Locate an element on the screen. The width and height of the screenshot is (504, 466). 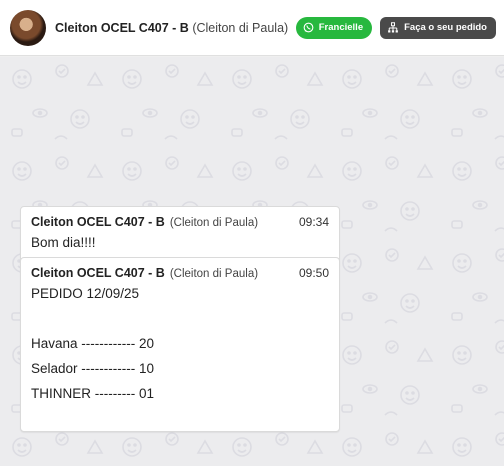
order-button: Faça o seu pedido is located at coordinates (438, 27).